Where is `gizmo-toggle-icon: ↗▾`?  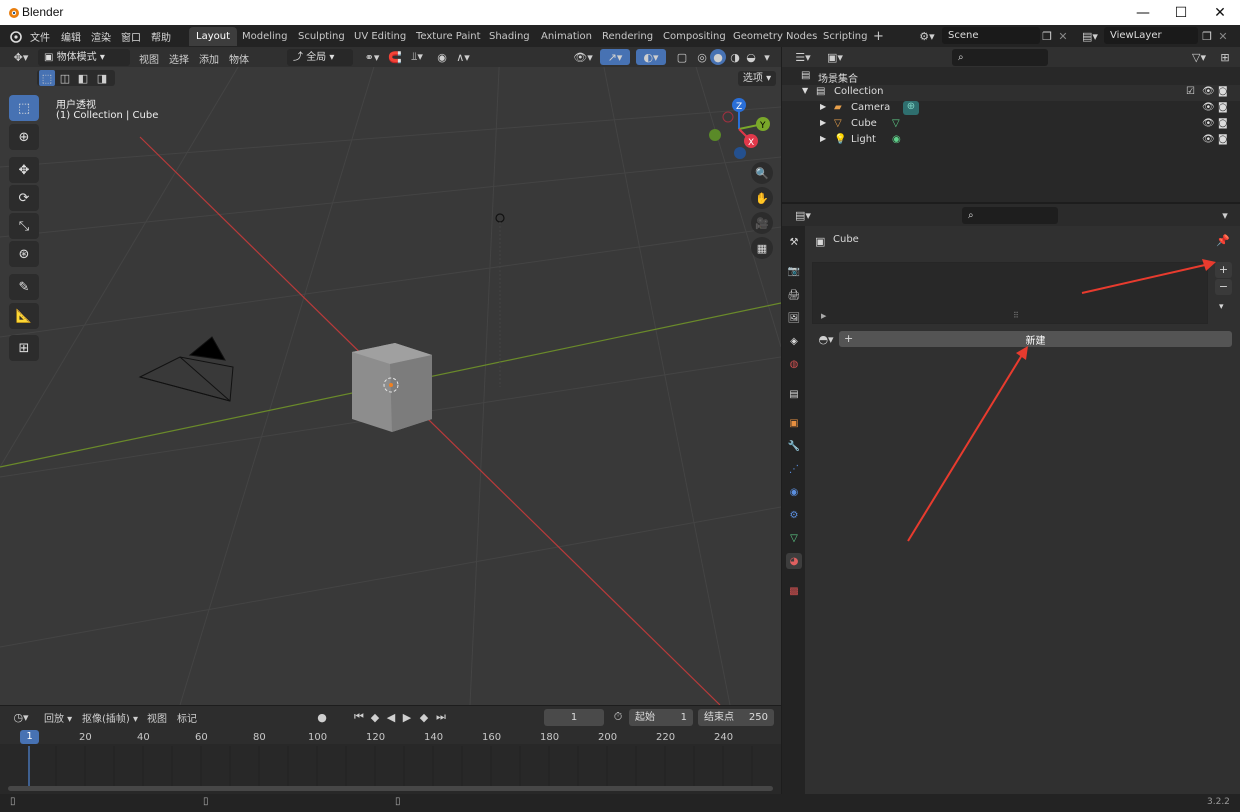 gizmo-toggle-icon: ↗▾ is located at coordinates (615, 57).